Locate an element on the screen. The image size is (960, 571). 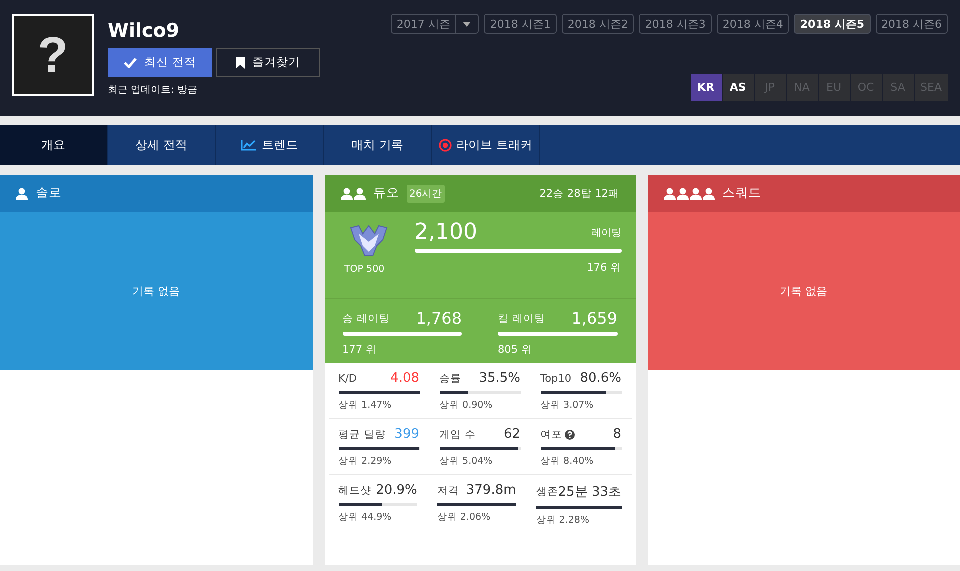
rank-text: 177 위 is located at coordinates (360, 350).